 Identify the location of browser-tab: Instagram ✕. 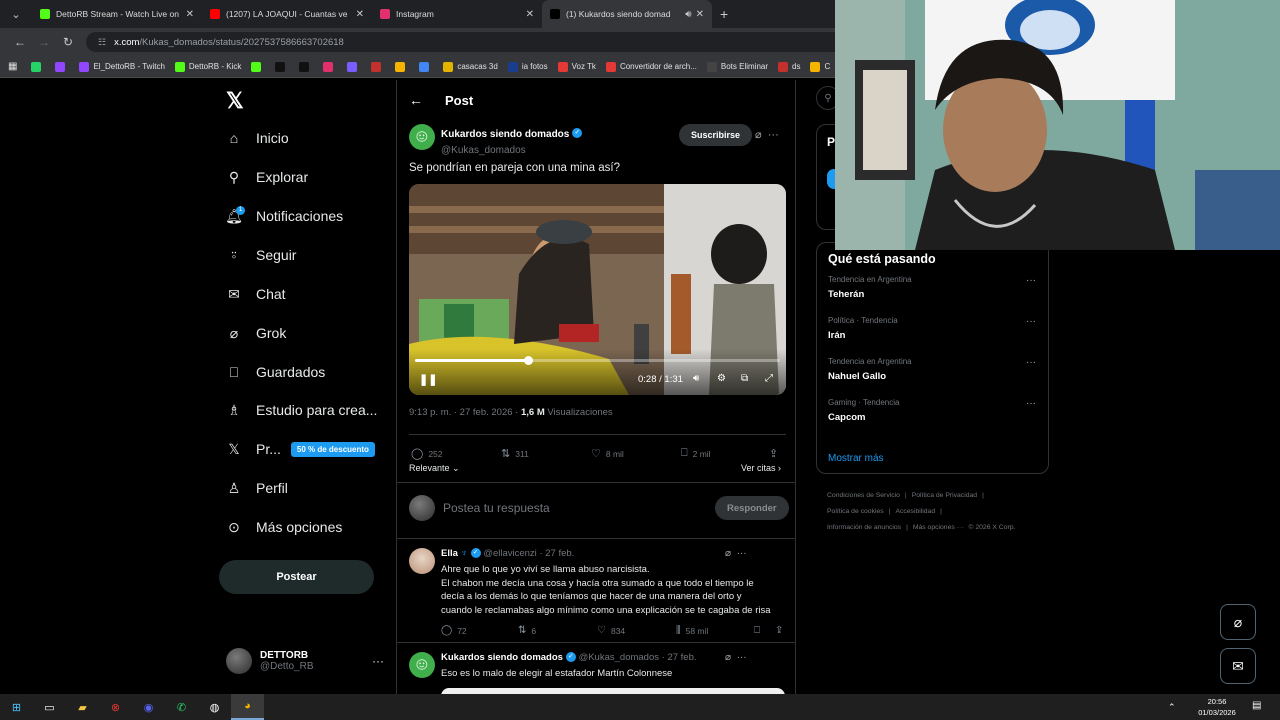
(457, 14).